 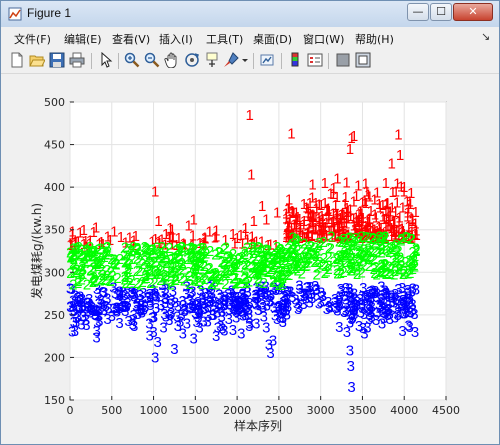 I want to click on open-file-icon, so click(x=37, y=60).